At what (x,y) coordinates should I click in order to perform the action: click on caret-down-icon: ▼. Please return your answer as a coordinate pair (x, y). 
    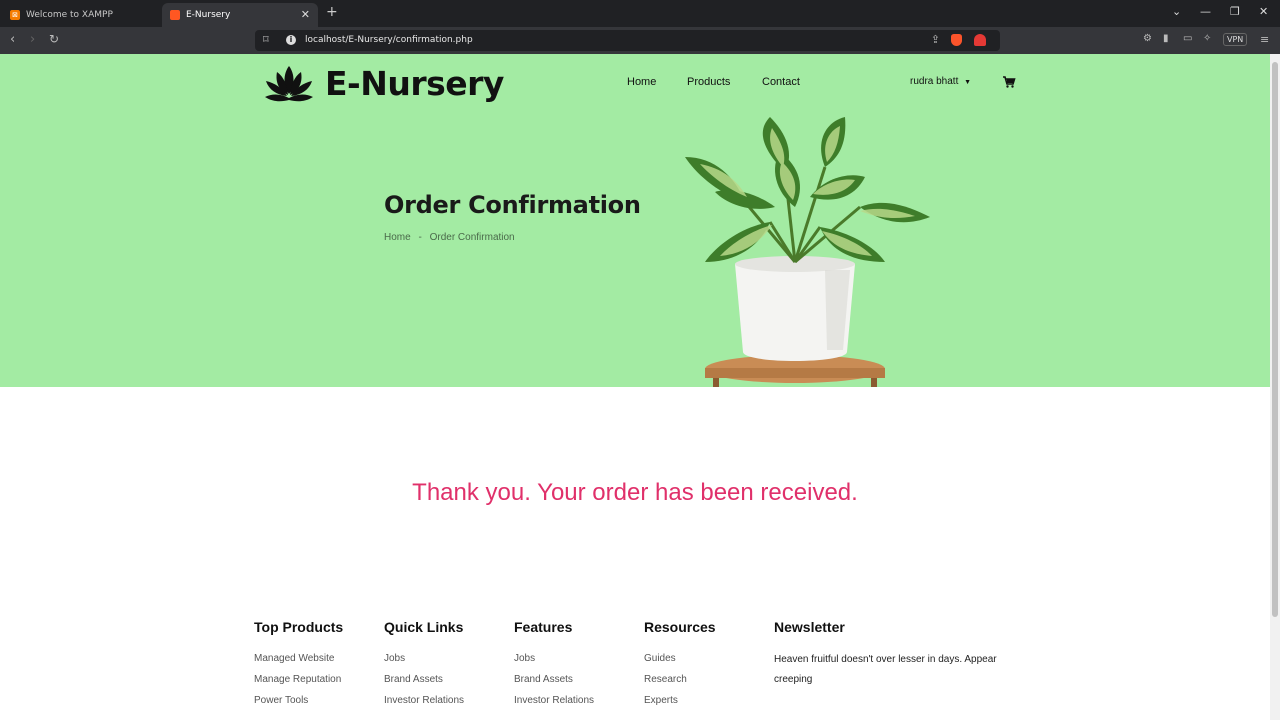
    Looking at the image, I should click on (968, 82).